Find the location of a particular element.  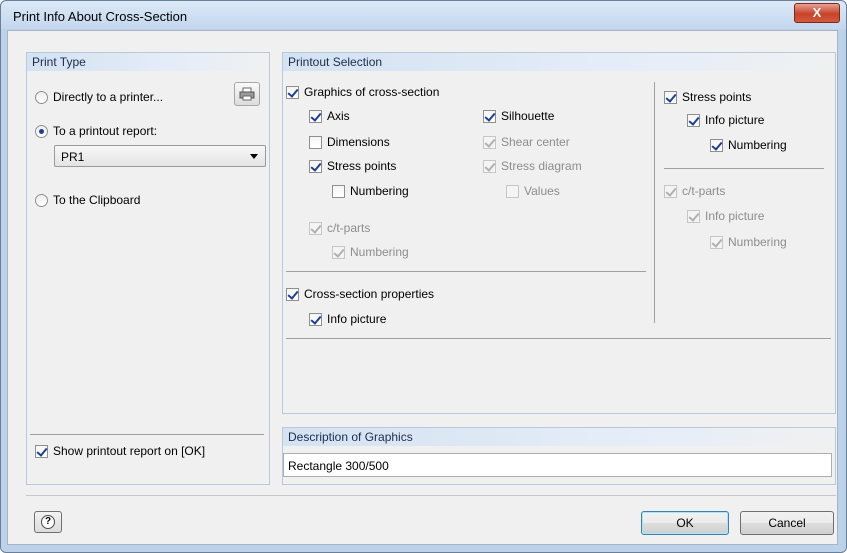

stress-points-checkbox-row: Stress points is located at coordinates (352, 166).